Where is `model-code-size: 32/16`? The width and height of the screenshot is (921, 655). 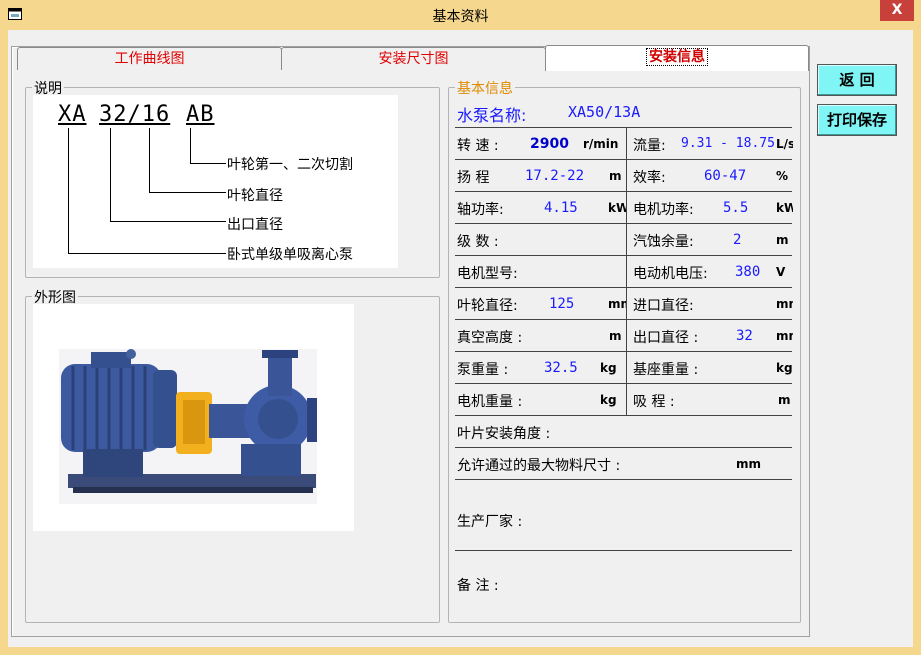
model-code-size: 32/16 is located at coordinates (135, 114).